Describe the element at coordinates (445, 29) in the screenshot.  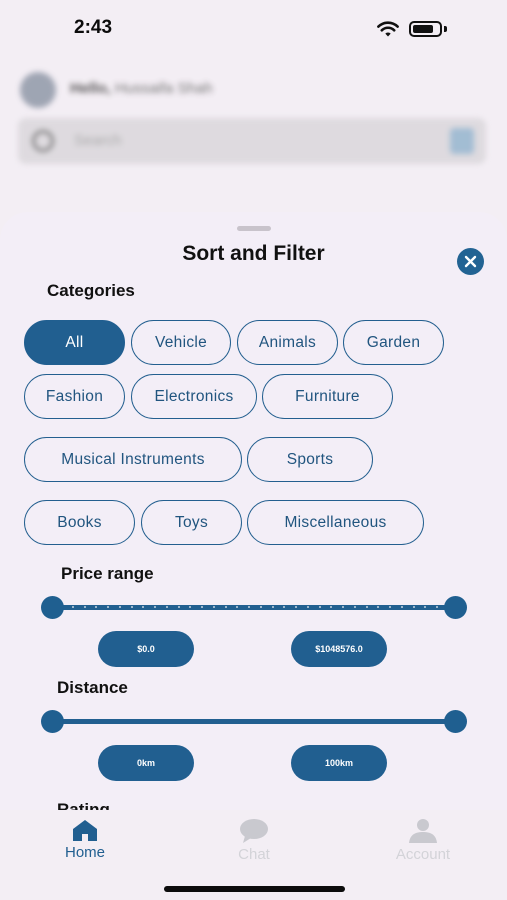
I see `battery-tip` at that location.